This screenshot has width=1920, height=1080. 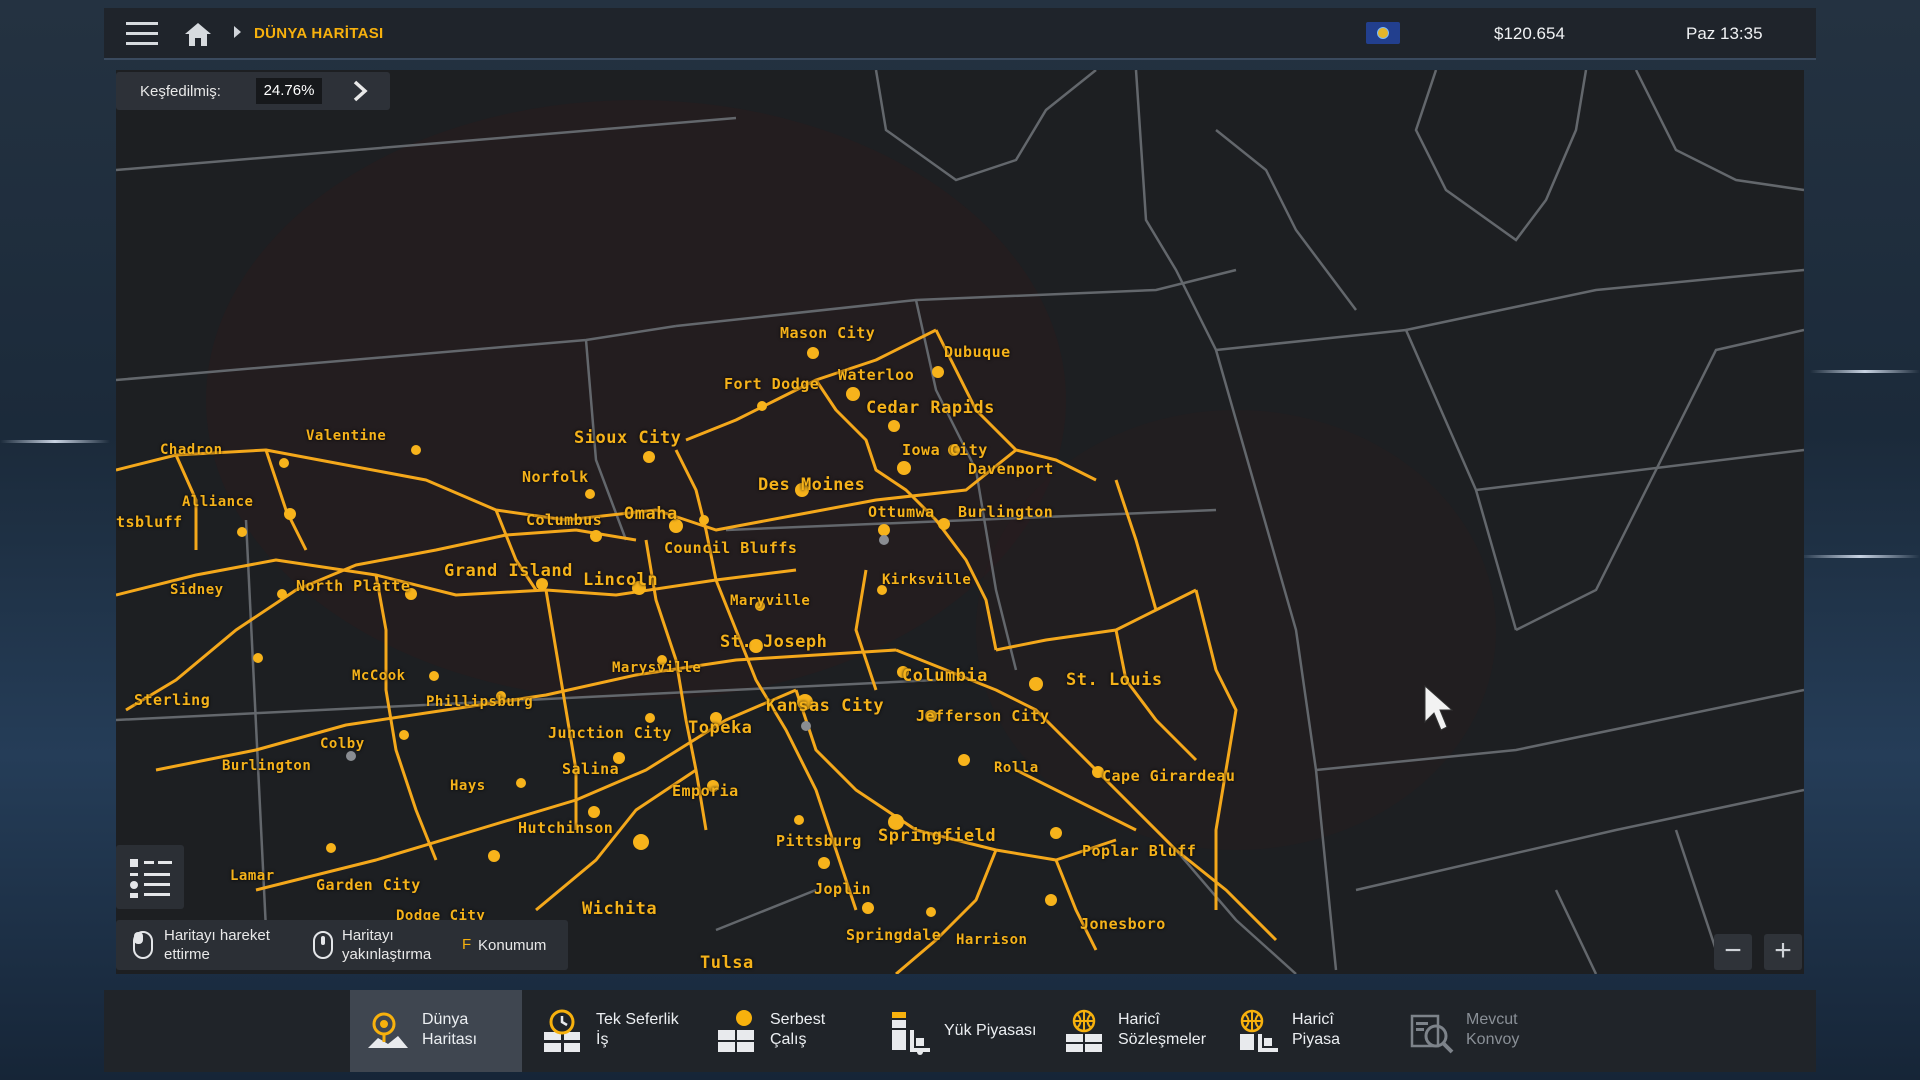 I want to click on tab-label: Haricî Sözleşmeler, so click(x=1162, y=1029).